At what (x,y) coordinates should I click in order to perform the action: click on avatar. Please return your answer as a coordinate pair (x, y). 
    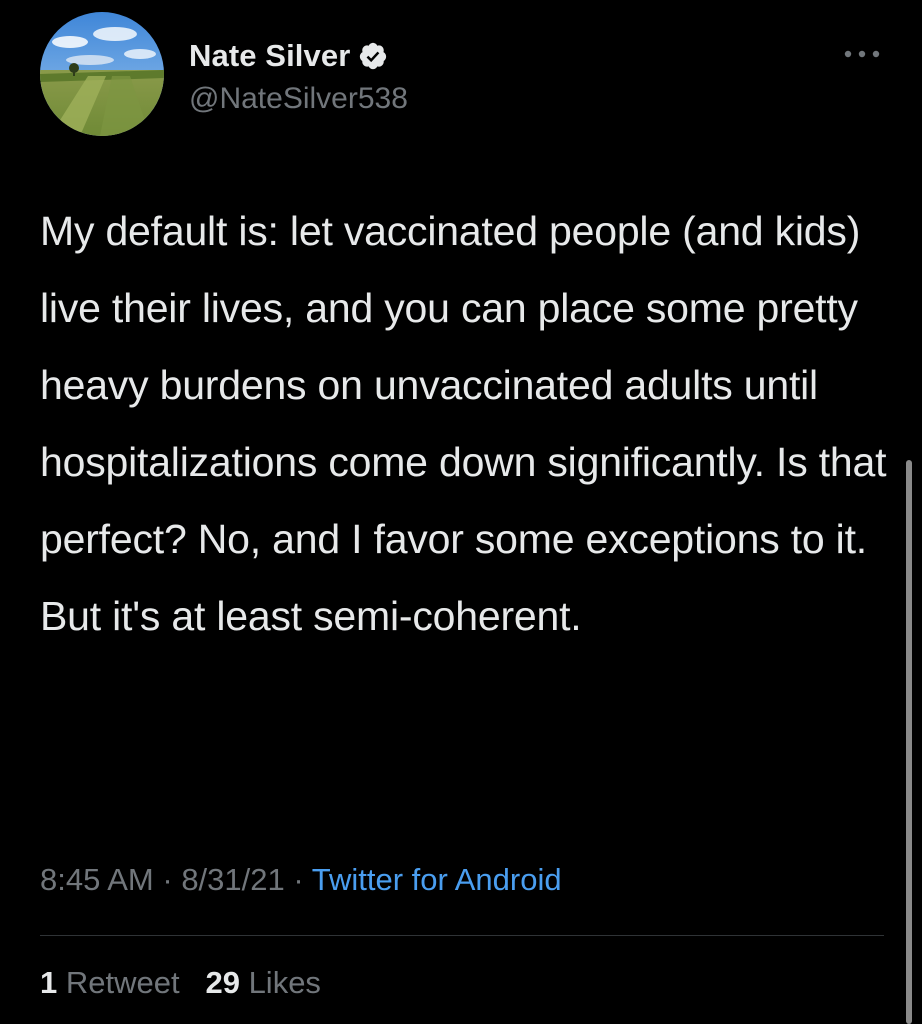
    Looking at the image, I should click on (102, 74).